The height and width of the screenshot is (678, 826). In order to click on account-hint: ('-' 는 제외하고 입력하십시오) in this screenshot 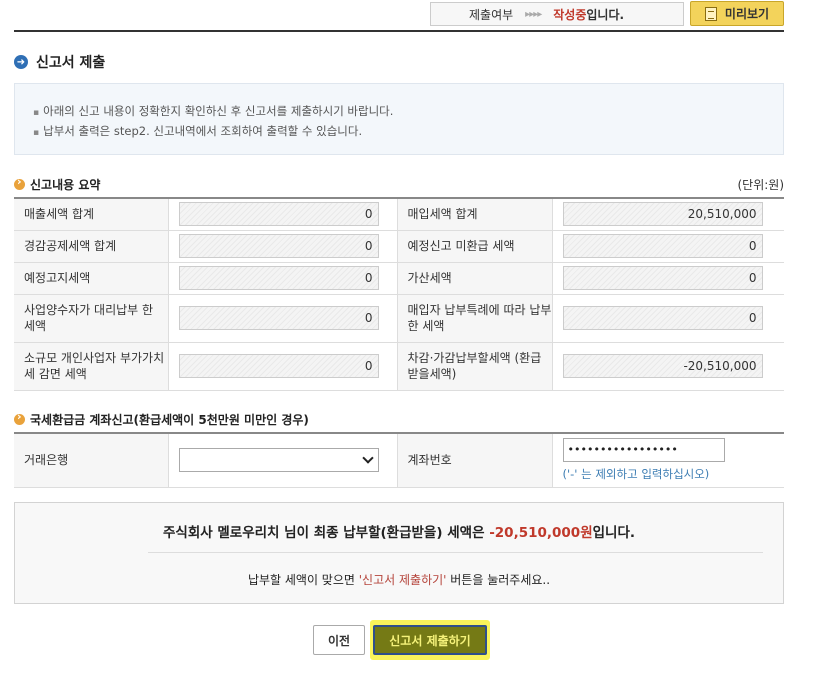, I will do `click(636, 474)`.